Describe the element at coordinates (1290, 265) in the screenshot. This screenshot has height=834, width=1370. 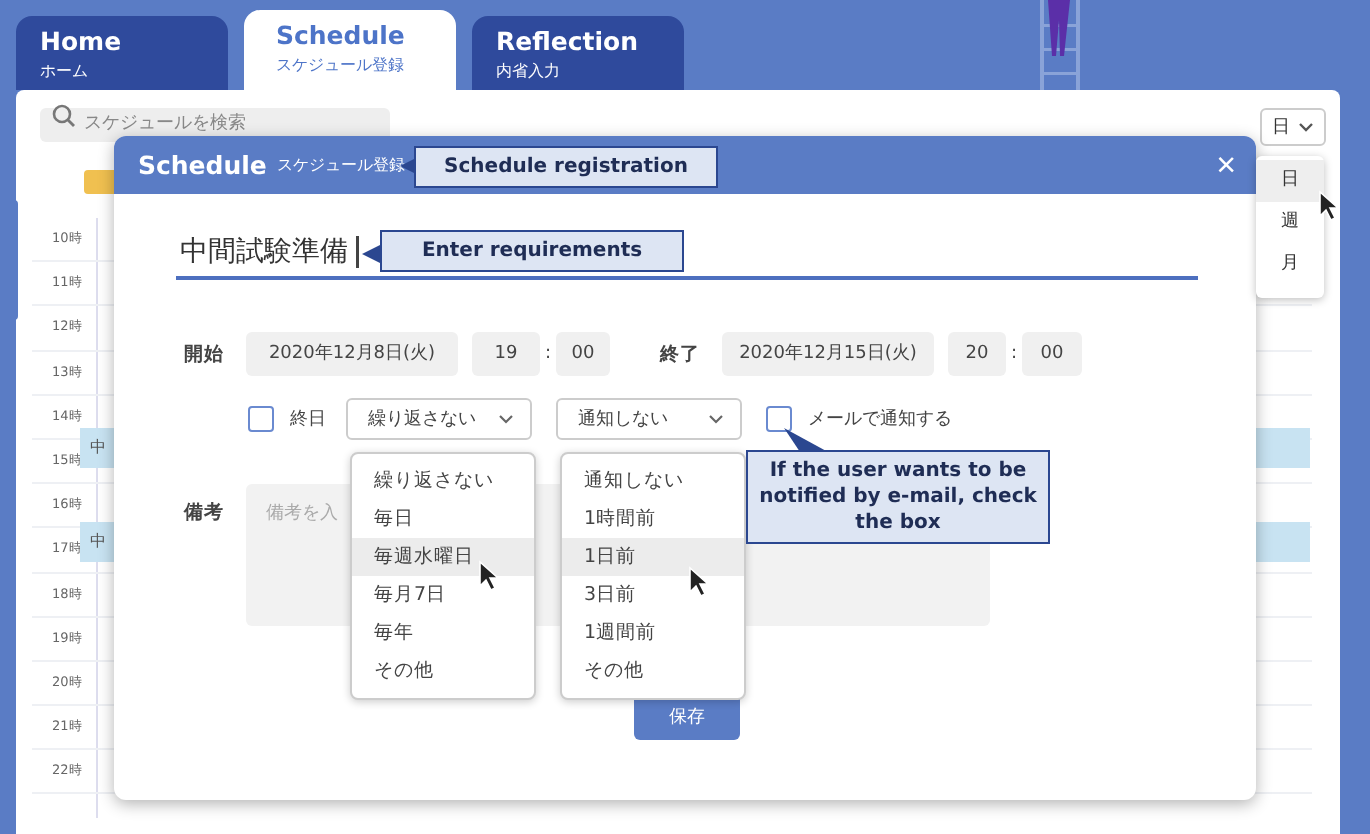
I see `menu-item: 月` at that location.